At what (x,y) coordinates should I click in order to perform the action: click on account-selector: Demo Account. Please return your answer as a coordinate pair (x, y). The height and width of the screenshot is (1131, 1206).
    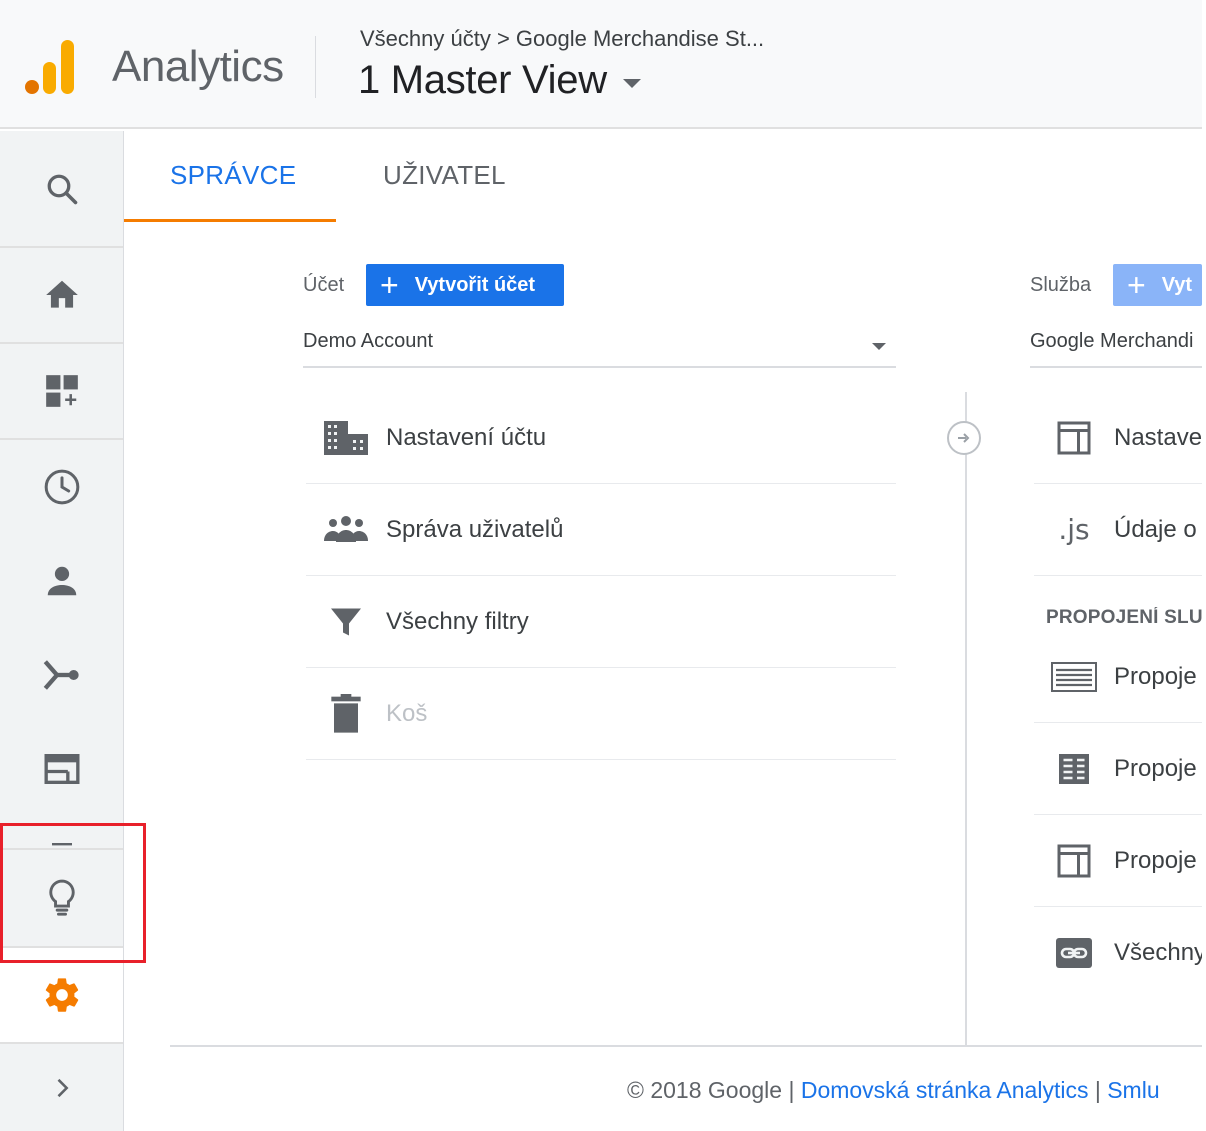
    Looking at the image, I should click on (599, 349).